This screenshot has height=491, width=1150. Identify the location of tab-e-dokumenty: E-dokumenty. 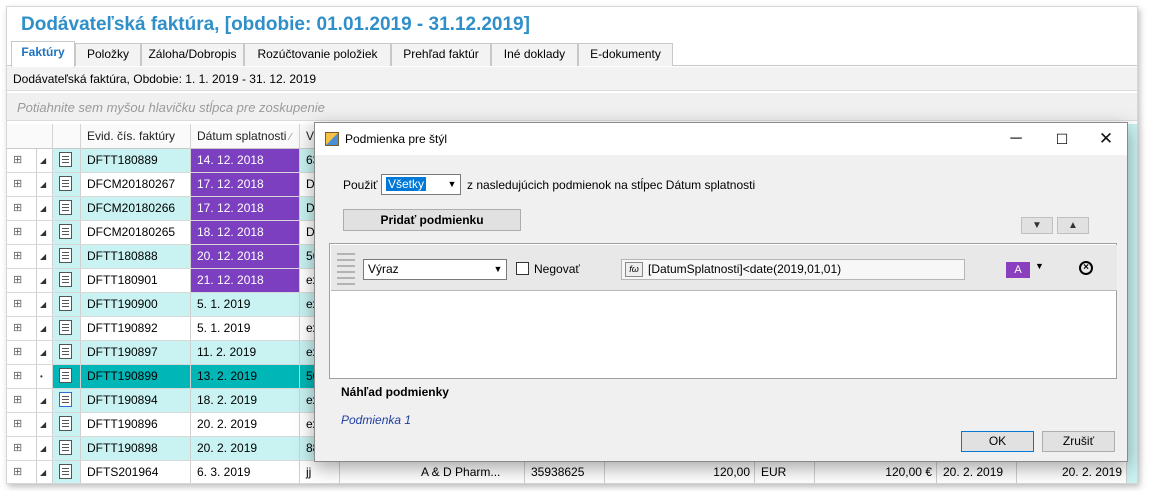
(625, 54).